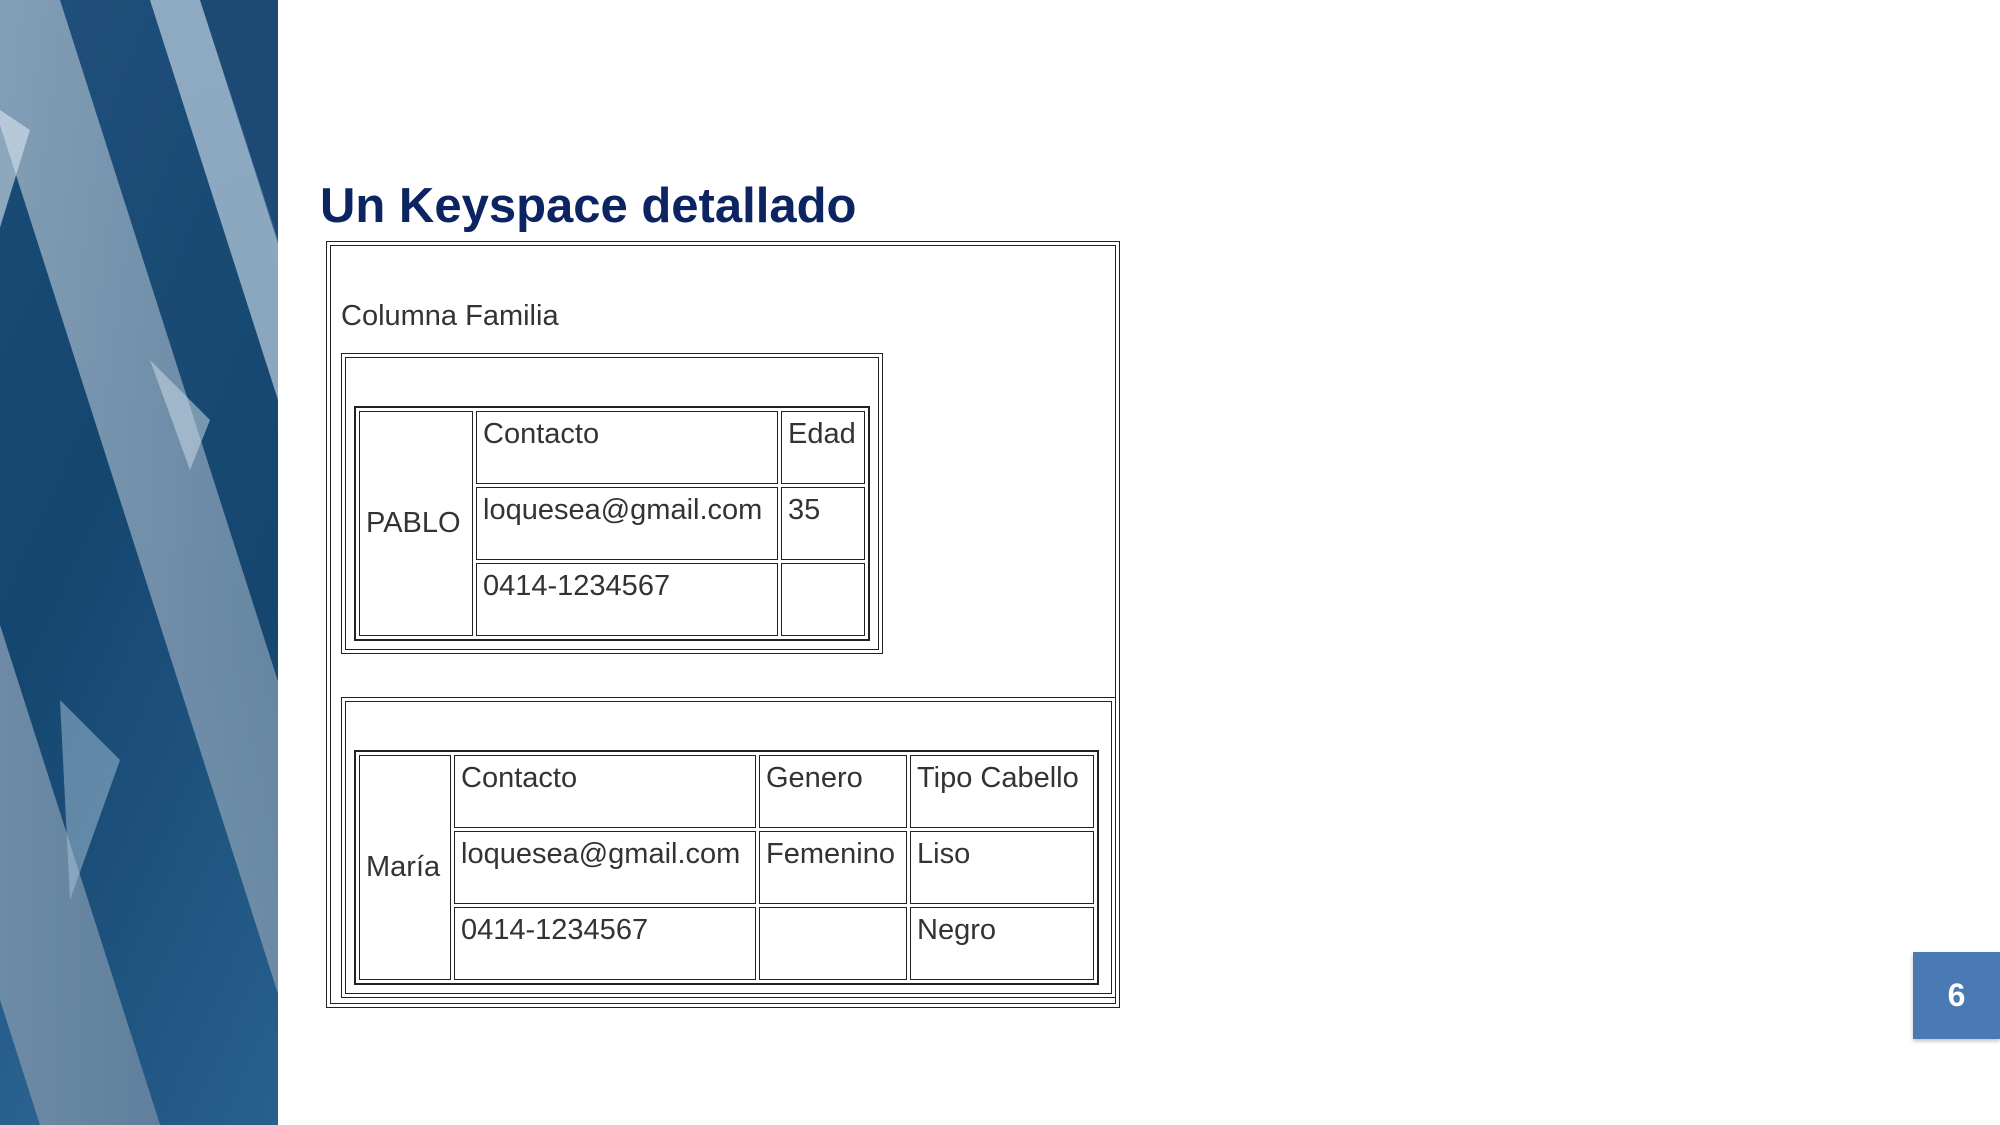 The width and height of the screenshot is (2000, 1125). Describe the element at coordinates (1956, 995) in the screenshot. I see `page-number-badge: 6` at that location.